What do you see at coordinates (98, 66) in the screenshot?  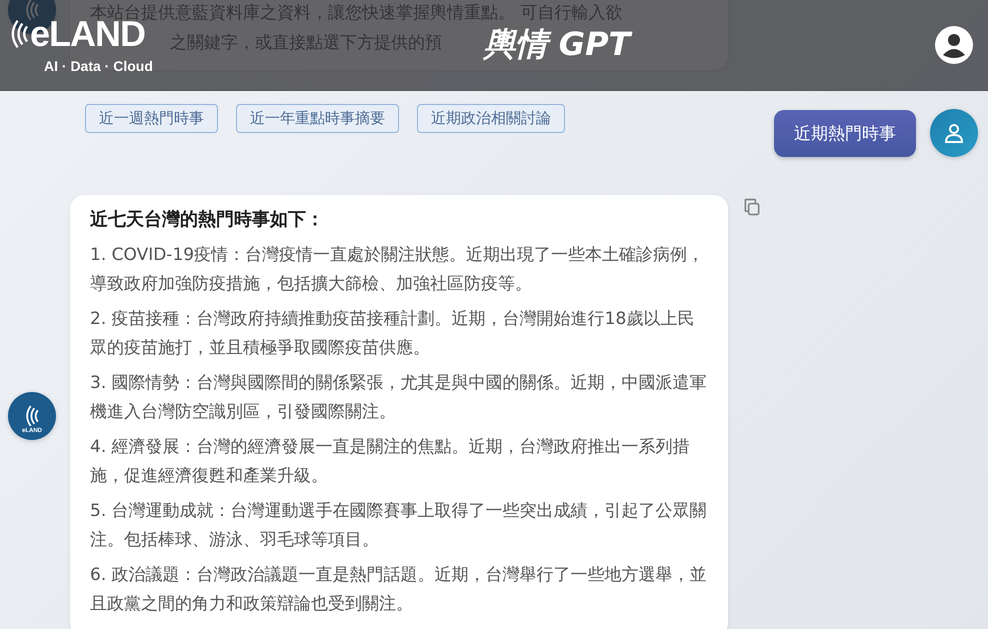 I see `logo-tagline: AI · Data · Cloud` at bounding box center [98, 66].